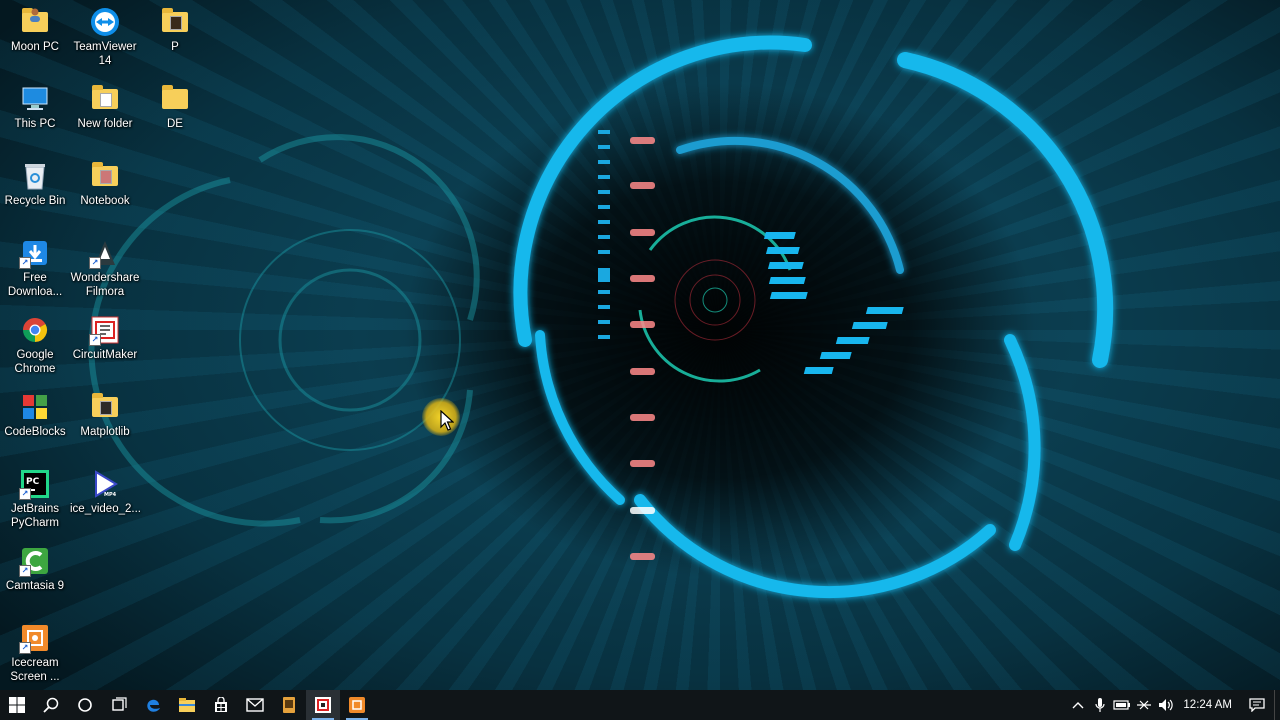 This screenshot has height=720, width=1280. I want to click on volume-icon, so click(1166, 705).